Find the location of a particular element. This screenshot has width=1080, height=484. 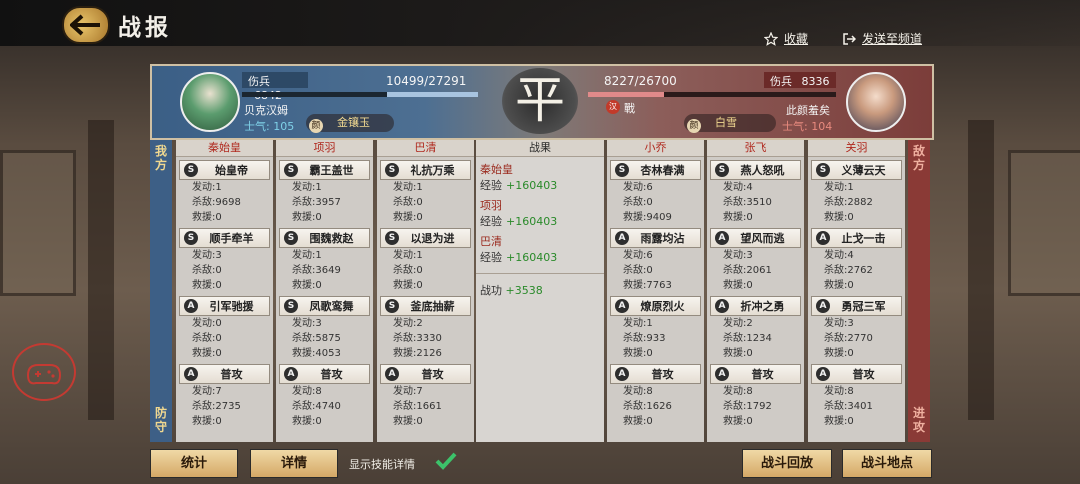

favorite-button: 收藏 is located at coordinates (785, 38).